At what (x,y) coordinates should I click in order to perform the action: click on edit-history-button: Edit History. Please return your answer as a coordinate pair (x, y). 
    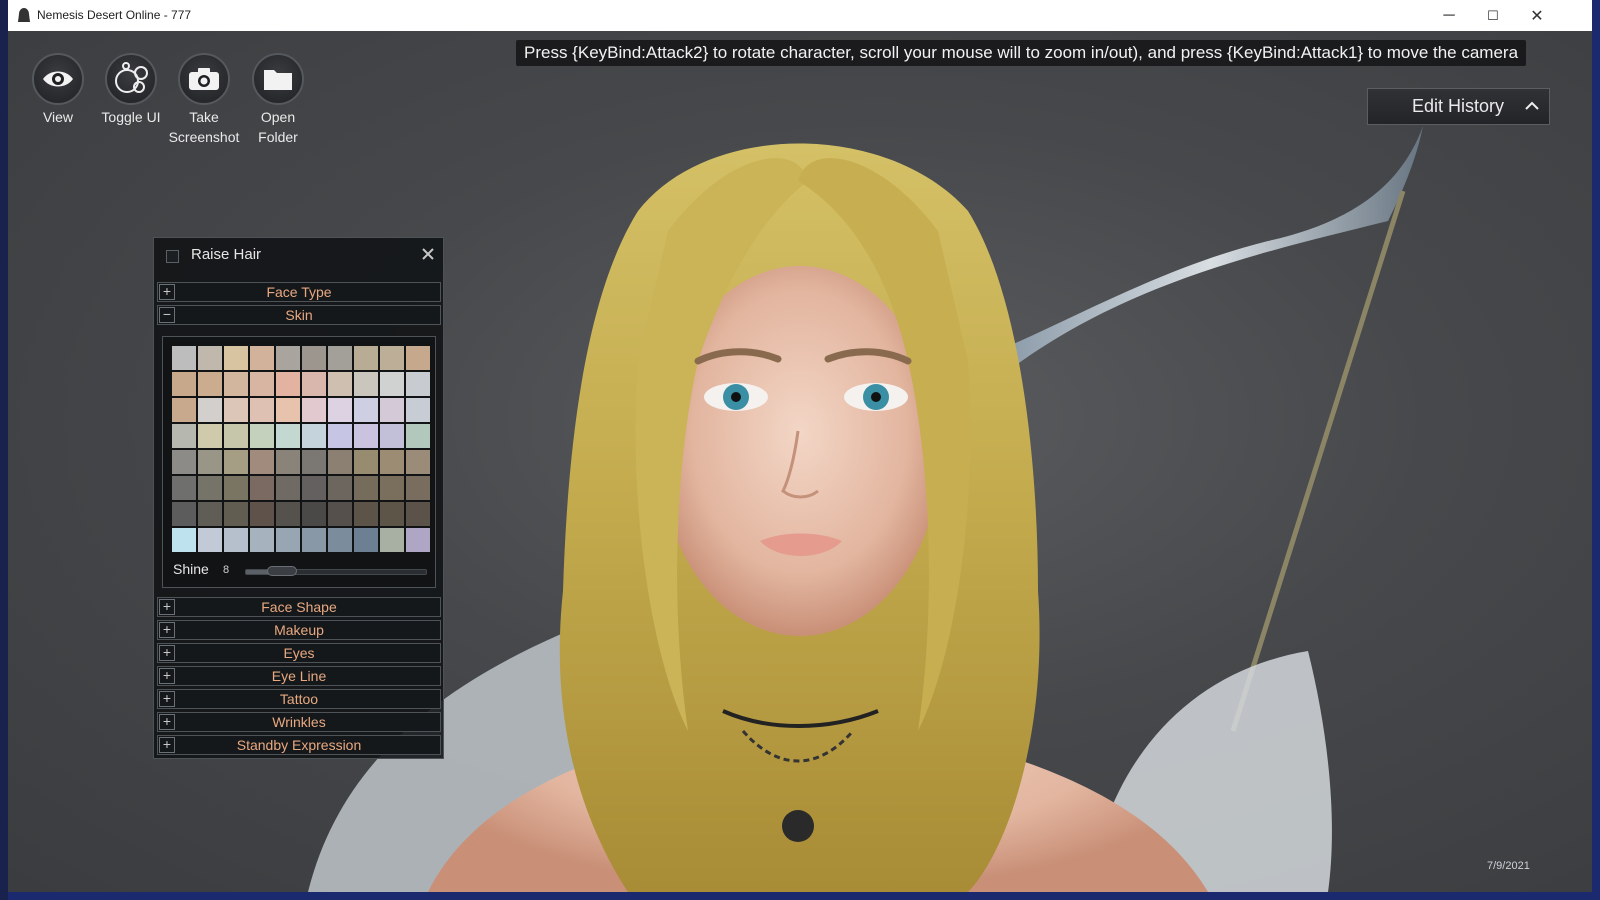
    Looking at the image, I should click on (1458, 106).